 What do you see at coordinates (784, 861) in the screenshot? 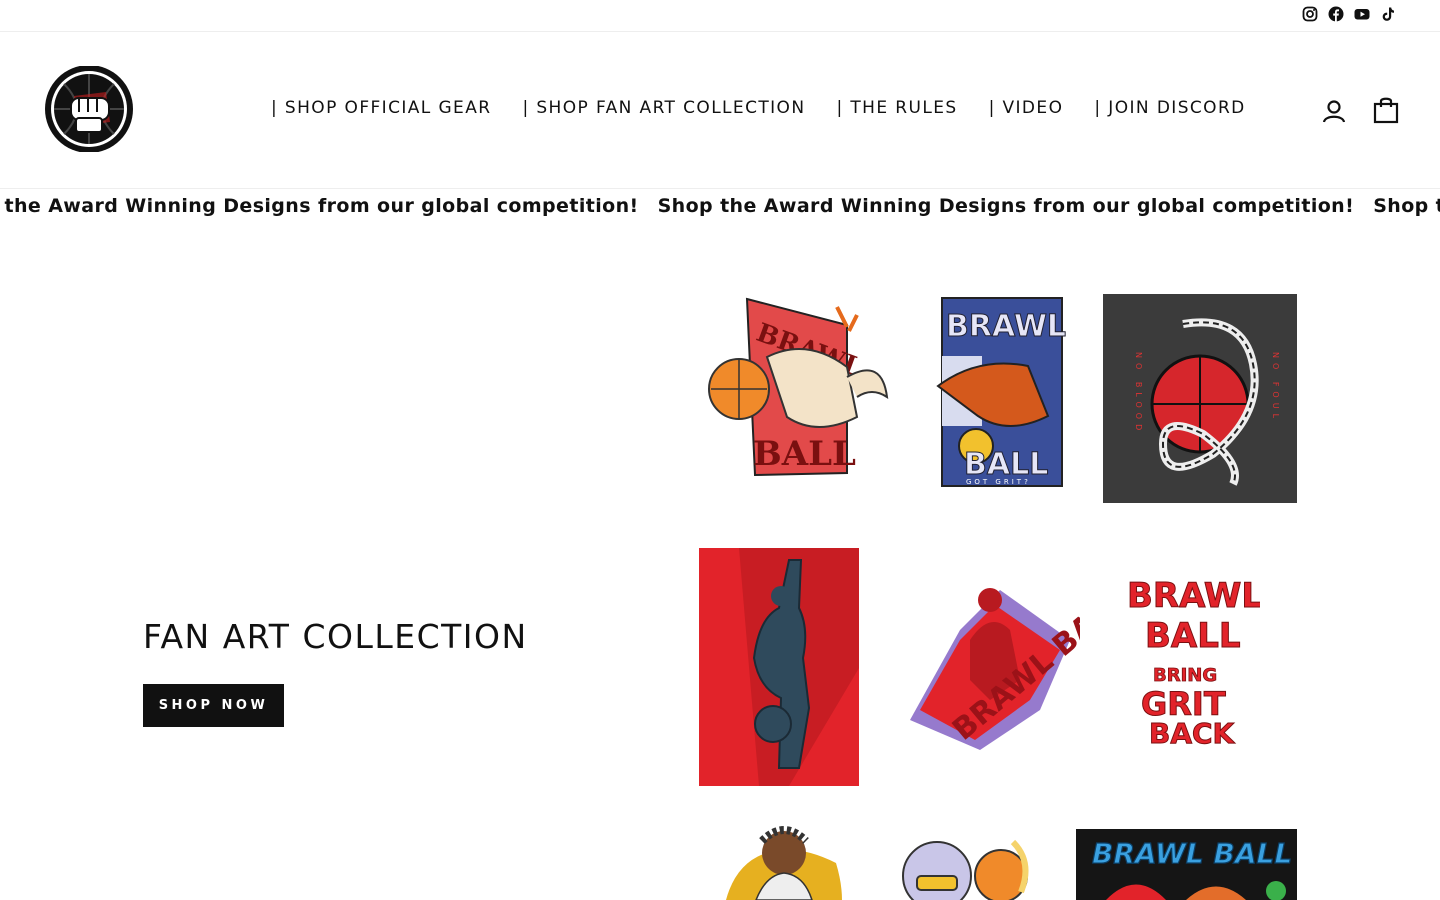
I see `player-portrait-art` at bounding box center [784, 861].